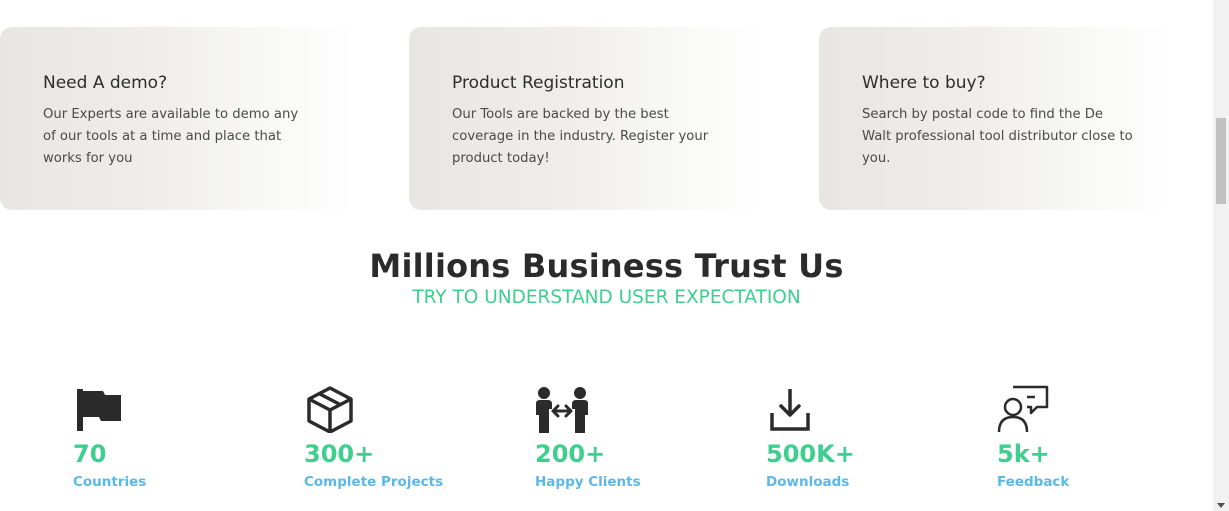 This screenshot has width=1229, height=511. Describe the element at coordinates (810, 454) in the screenshot. I see `stat-value: 500K+` at that location.